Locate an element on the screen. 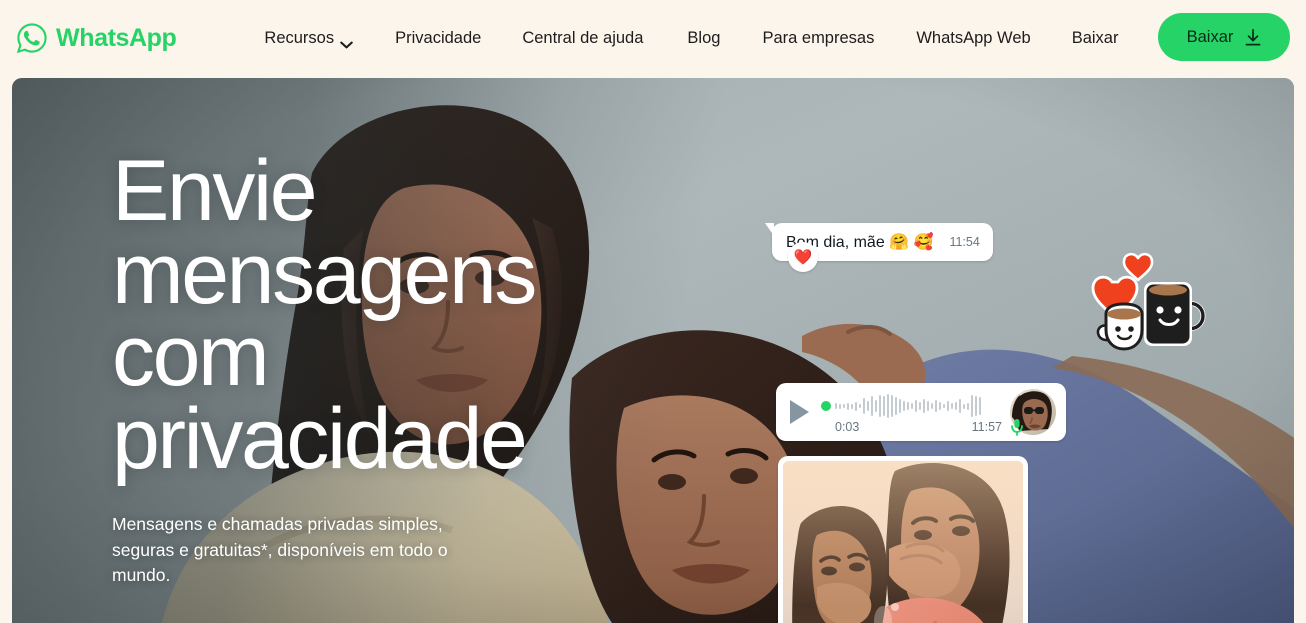 This screenshot has height=623, width=1306. nav-item-baixar: Baixar is located at coordinates (1095, 38).